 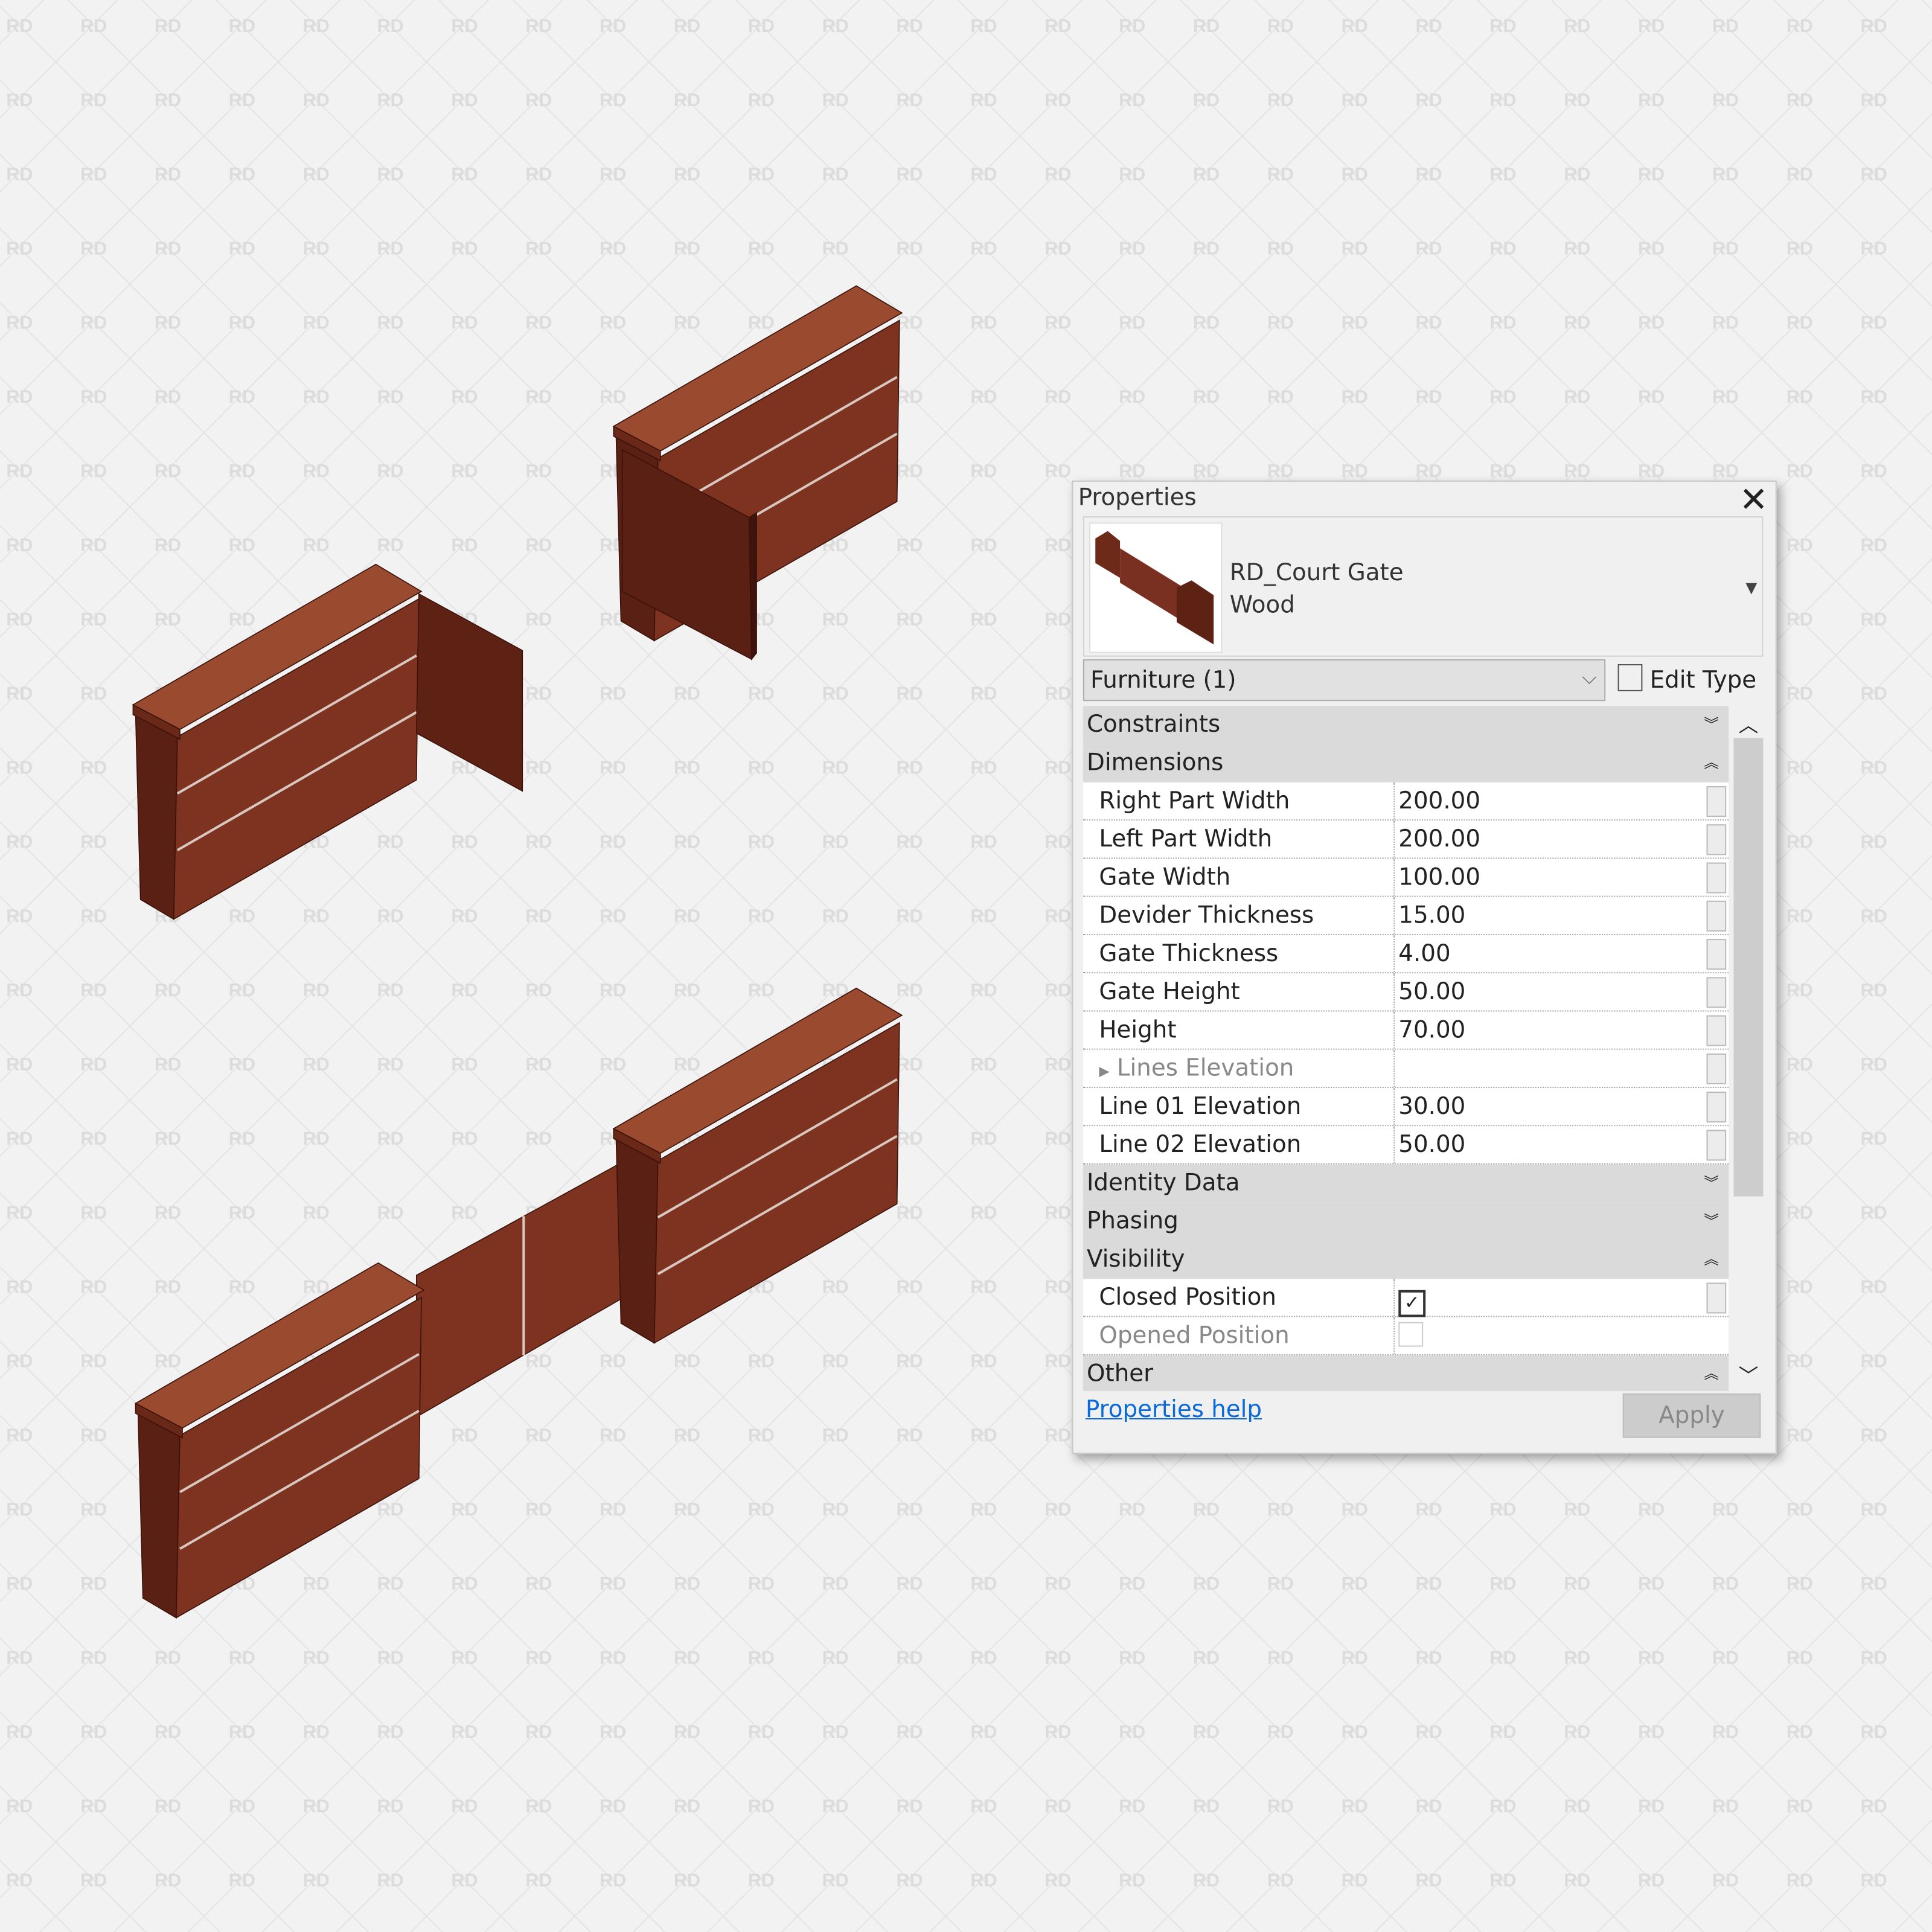 I want to click on group-label: Dimensions, so click(x=1155, y=763).